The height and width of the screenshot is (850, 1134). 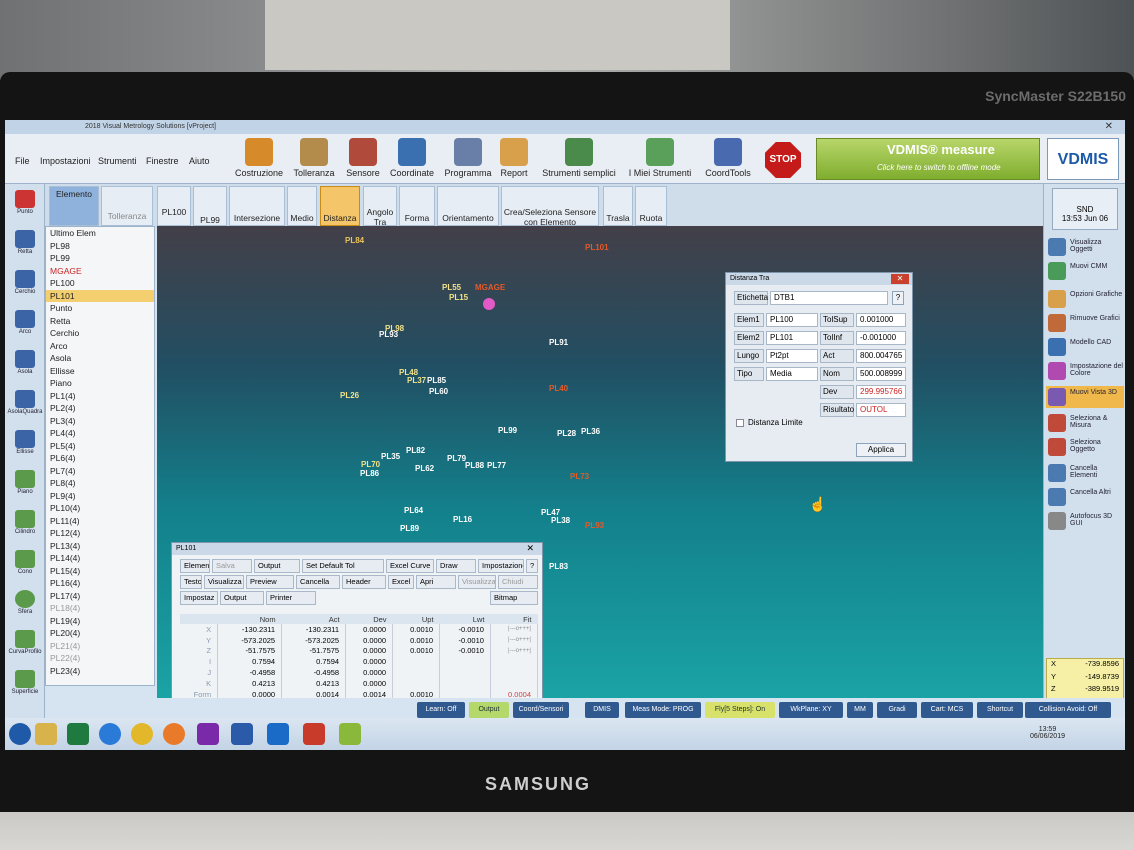 What do you see at coordinates (558, 388) in the screenshot?
I see `viewport-label: PL40` at bounding box center [558, 388].